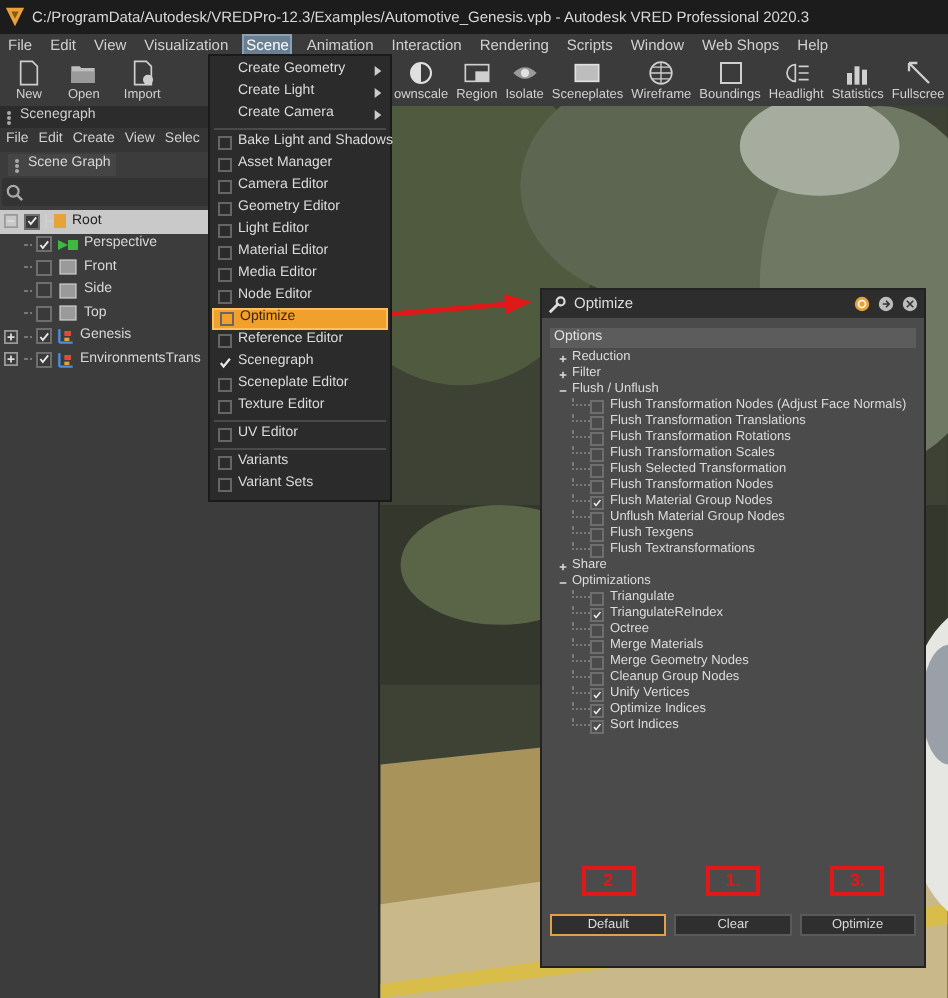 This screenshot has width=948, height=998. I want to click on search-icon, so click(15, 192).